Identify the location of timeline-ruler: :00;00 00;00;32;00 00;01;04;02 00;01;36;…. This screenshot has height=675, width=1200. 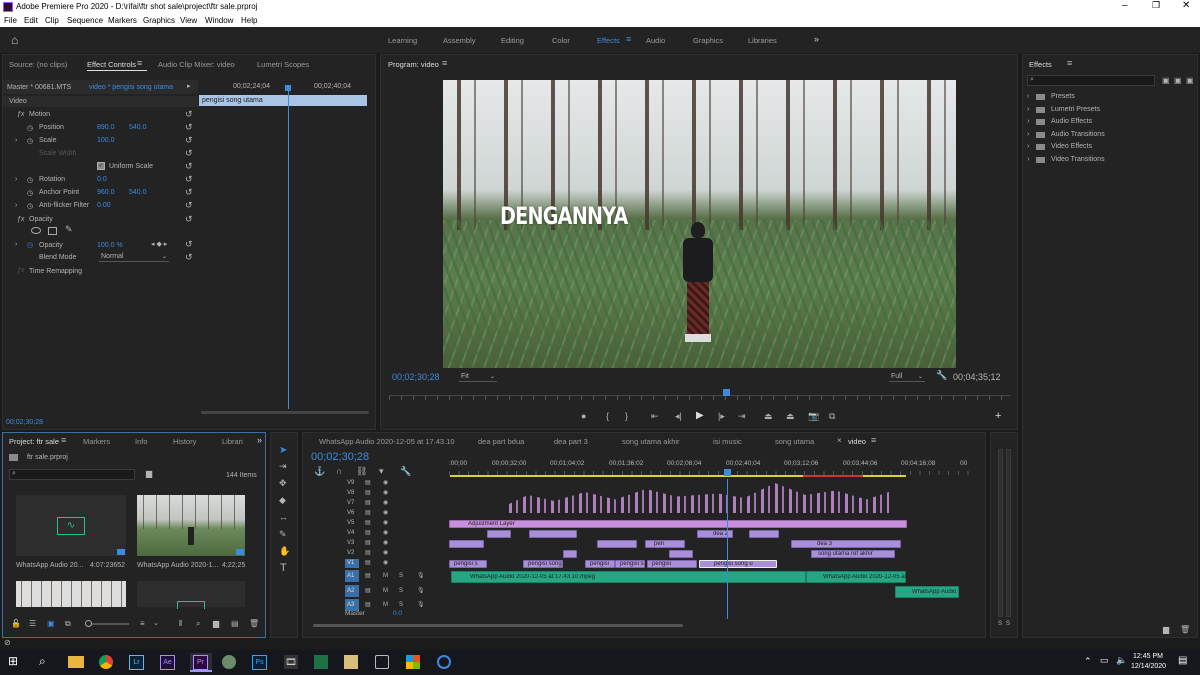
(711, 466).